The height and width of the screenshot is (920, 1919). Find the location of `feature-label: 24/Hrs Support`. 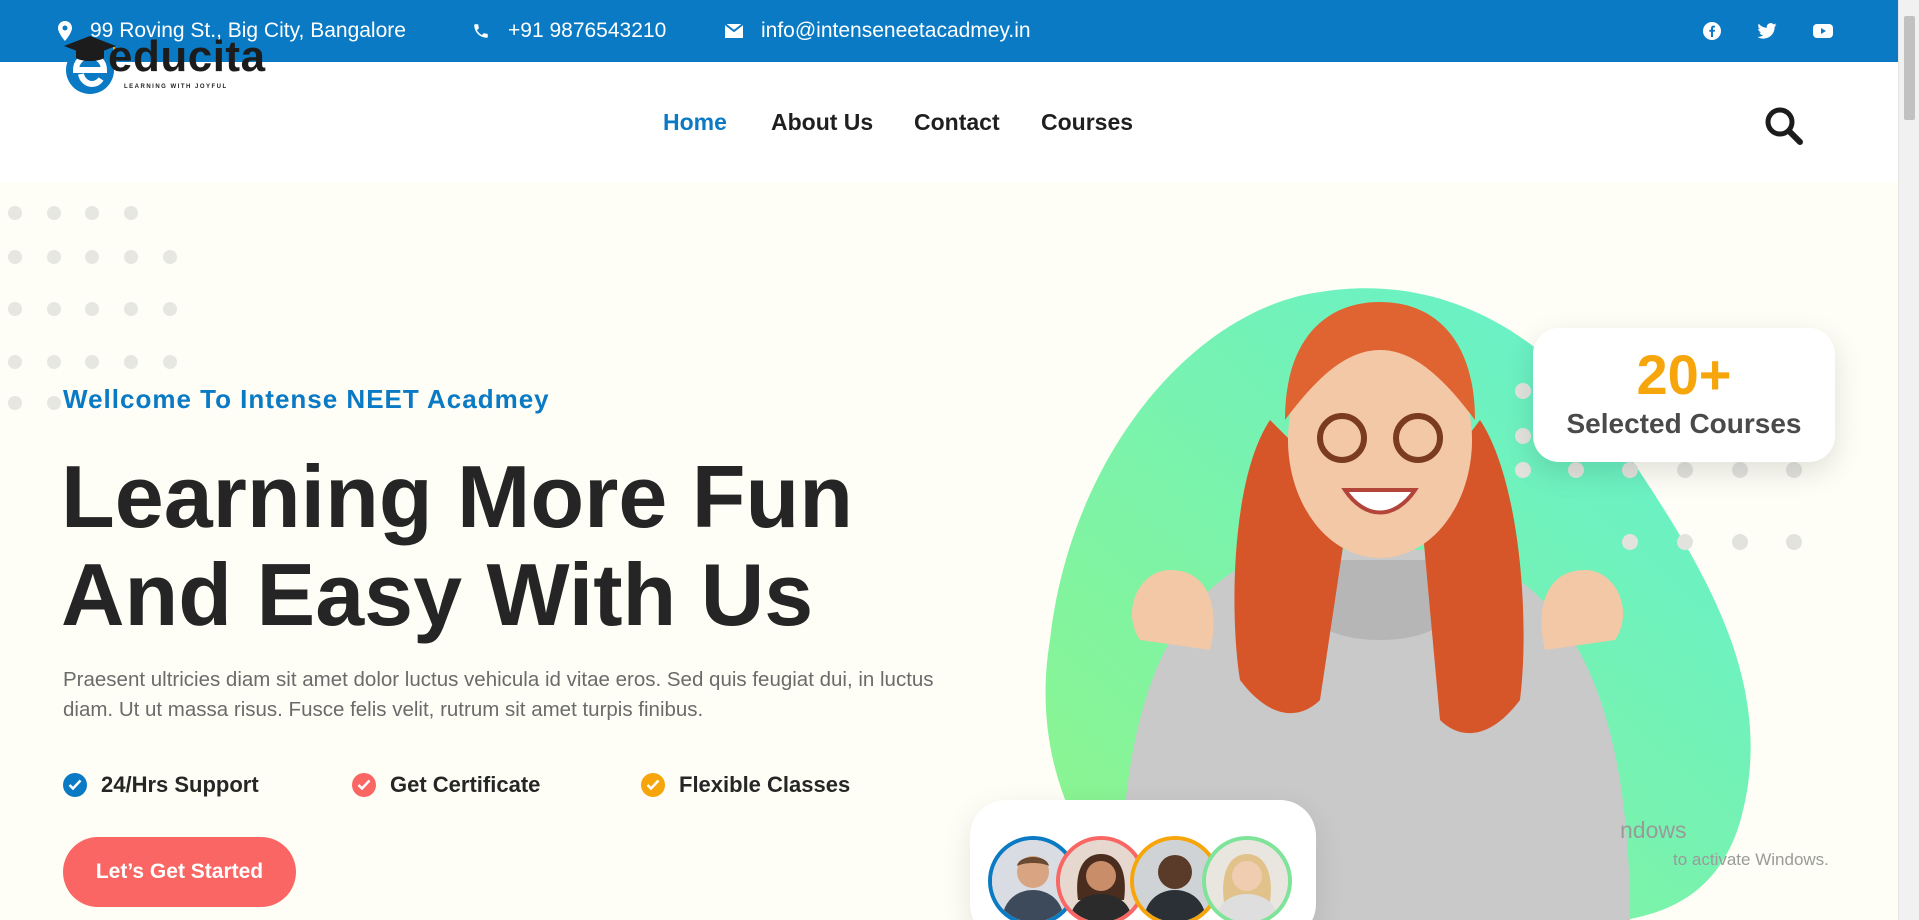

feature-label: 24/Hrs Support is located at coordinates (180, 784).